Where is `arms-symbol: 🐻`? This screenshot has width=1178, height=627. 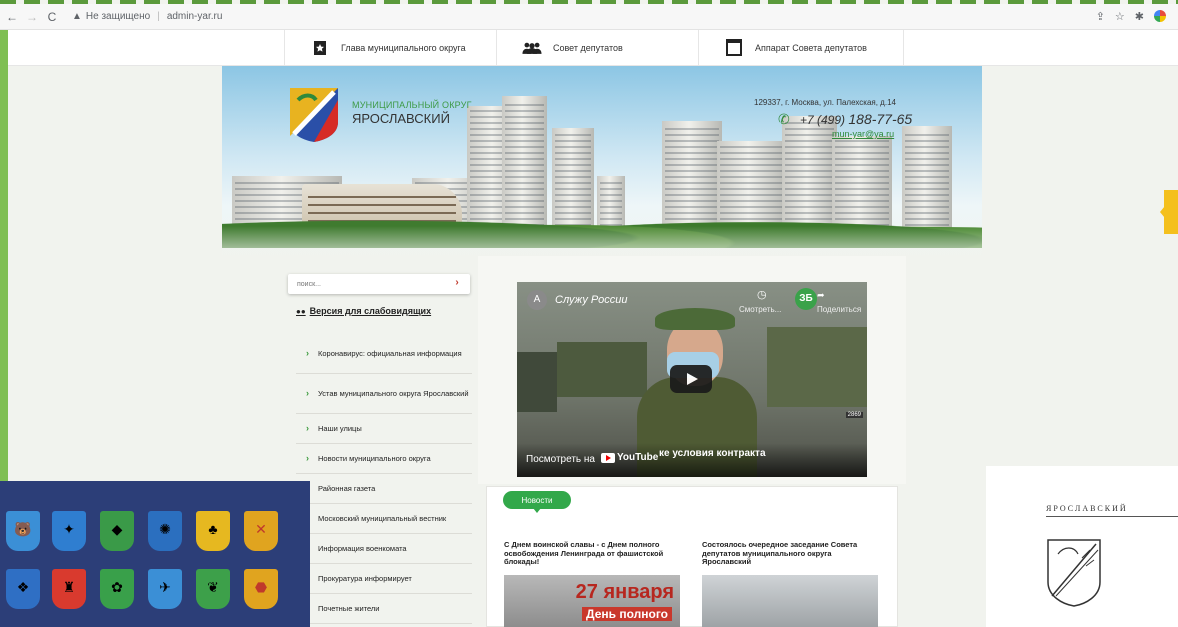 arms-symbol: 🐻 is located at coordinates (23, 529).